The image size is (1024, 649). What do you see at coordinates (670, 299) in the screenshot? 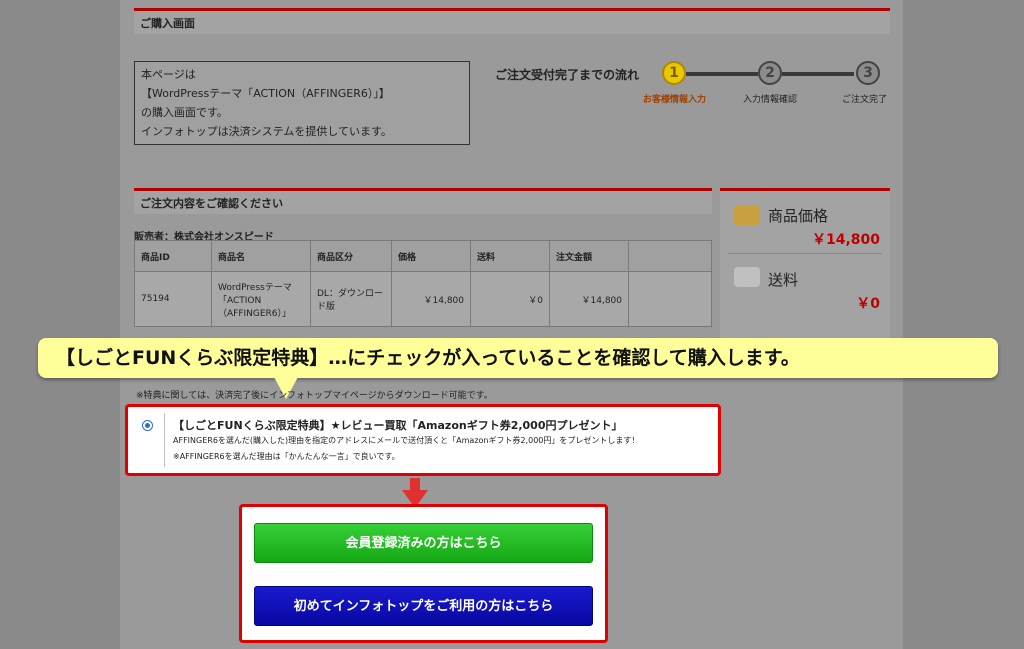
I see `cell-empty` at bounding box center [670, 299].